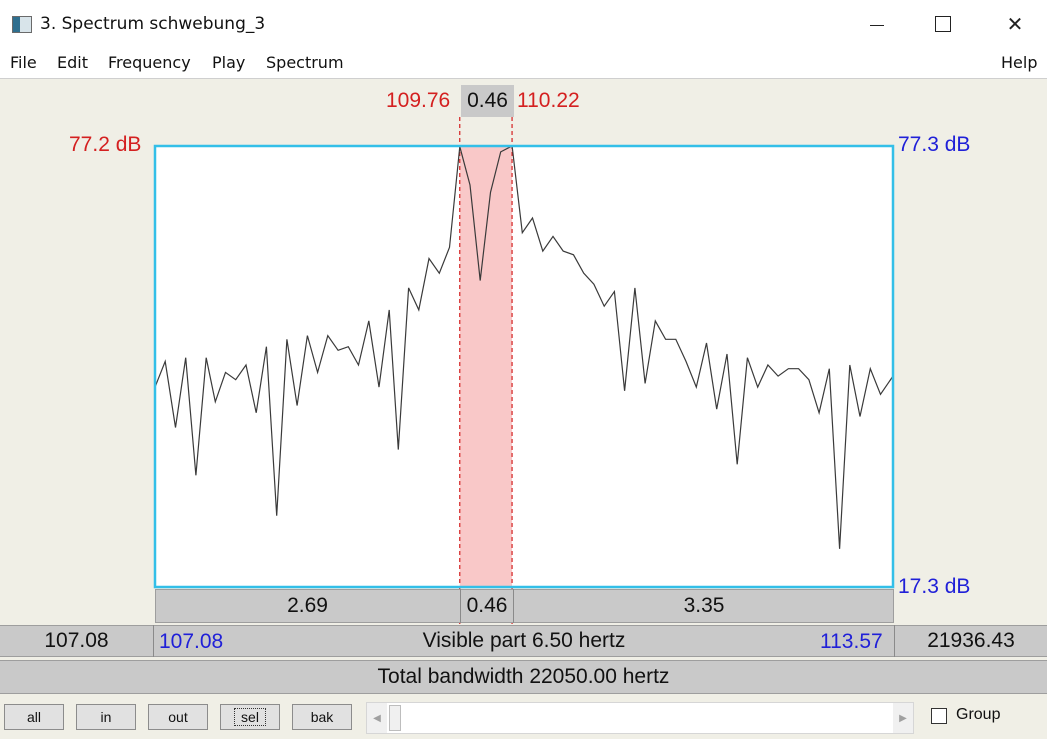  I want to click on zoom-sel-label: sel, so click(250, 717).